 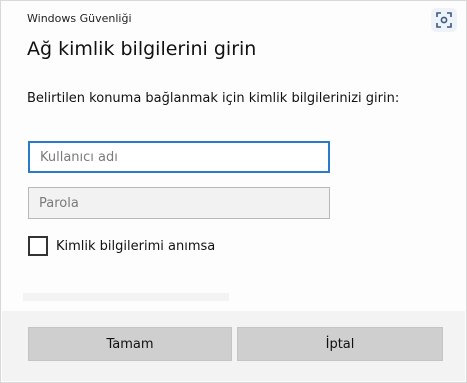 What do you see at coordinates (126, 297) in the screenshot?
I see `divider` at bounding box center [126, 297].